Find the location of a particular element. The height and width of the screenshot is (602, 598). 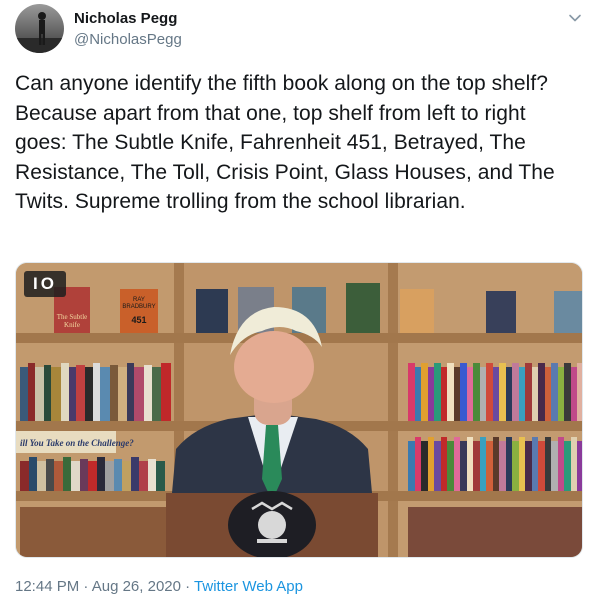

user-handle: @NicholasPegg is located at coordinates (128, 39).